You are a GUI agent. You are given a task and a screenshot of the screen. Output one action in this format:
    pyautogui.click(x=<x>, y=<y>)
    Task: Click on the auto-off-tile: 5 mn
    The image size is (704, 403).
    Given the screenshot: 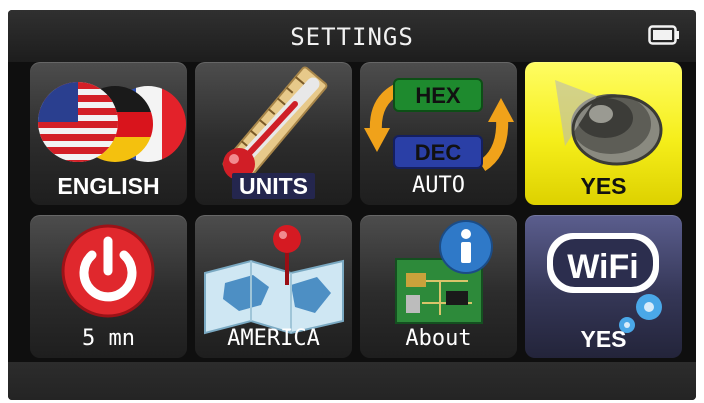 What is the action you would take?
    pyautogui.click(x=108, y=286)
    